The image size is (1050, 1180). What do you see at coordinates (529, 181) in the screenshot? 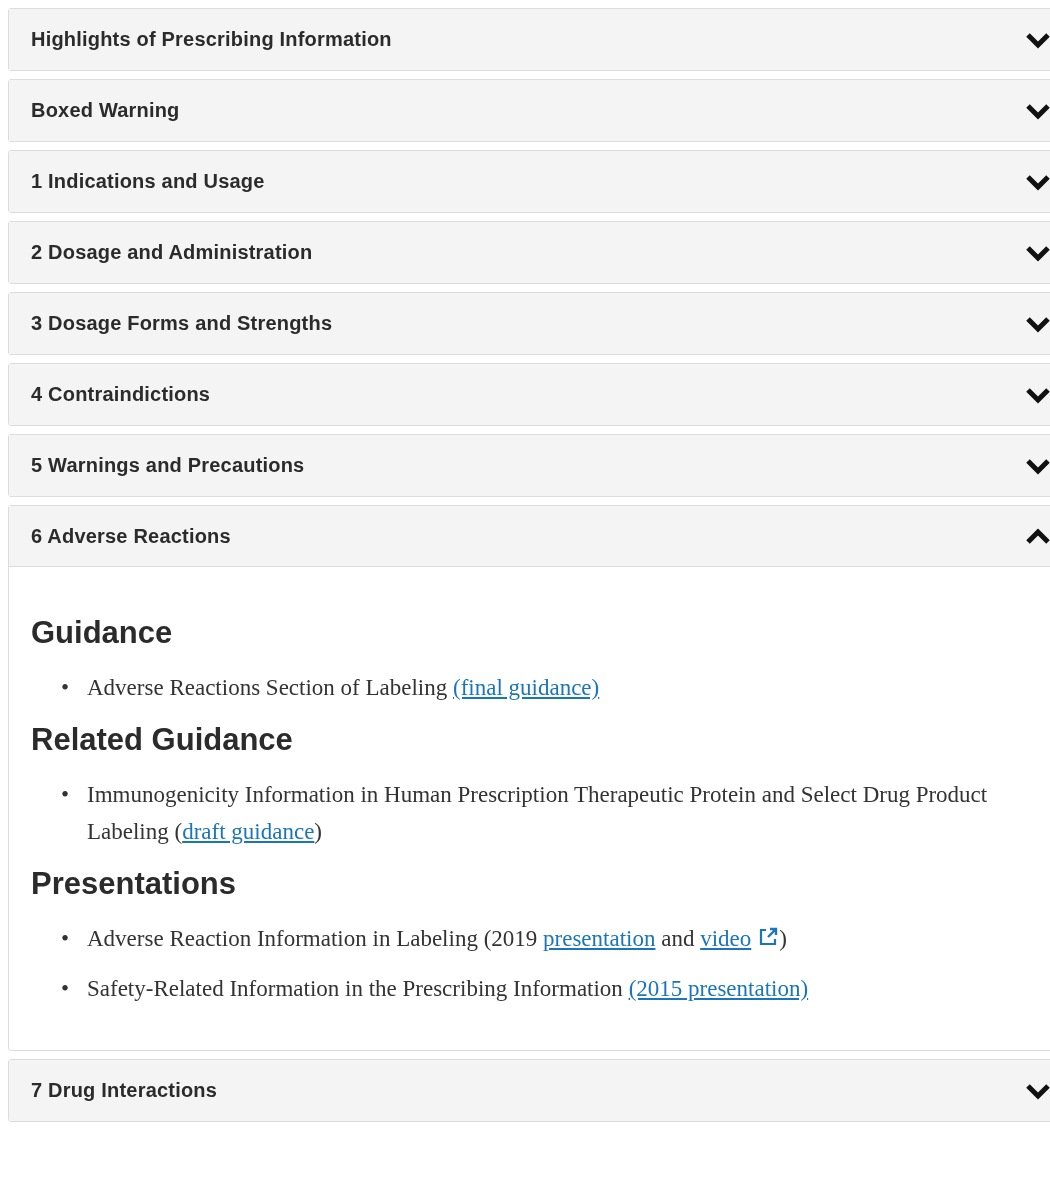
I see `accordion-header: 1 Indications and Usage` at bounding box center [529, 181].